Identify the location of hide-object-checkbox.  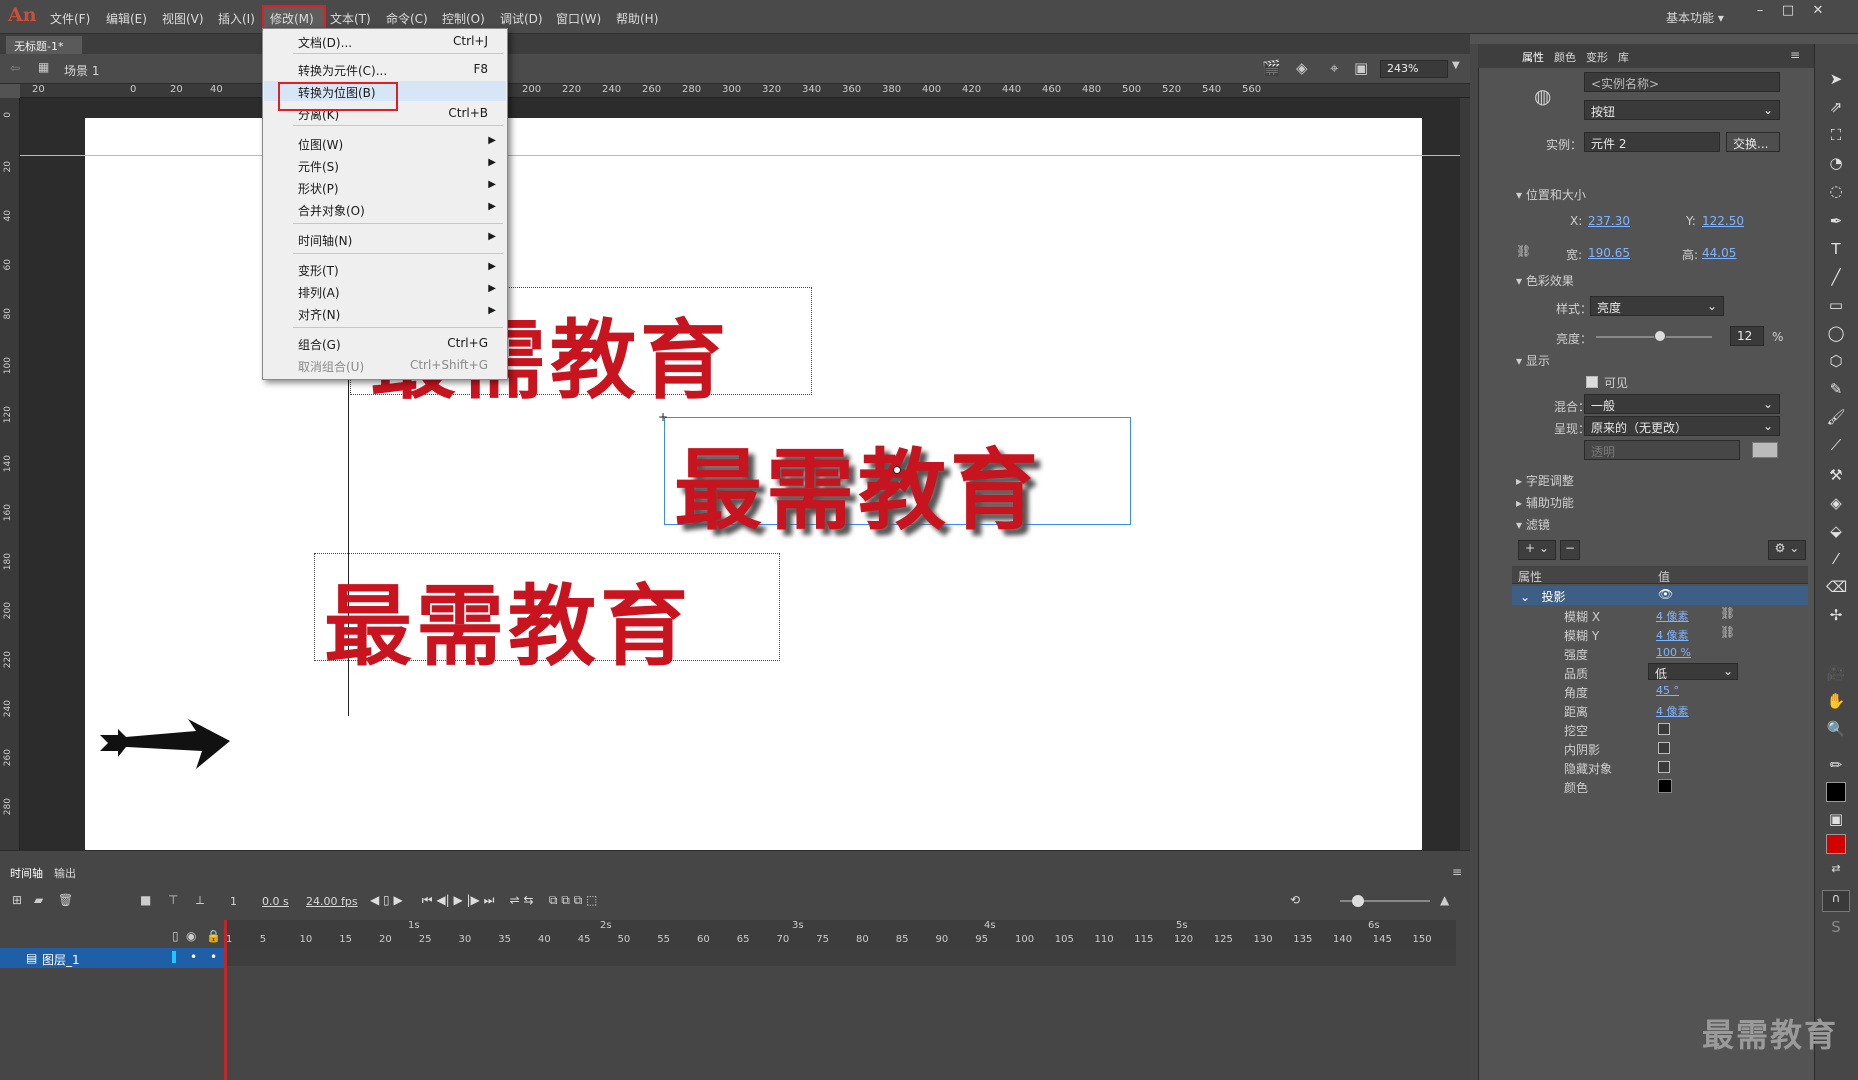
(1664, 767).